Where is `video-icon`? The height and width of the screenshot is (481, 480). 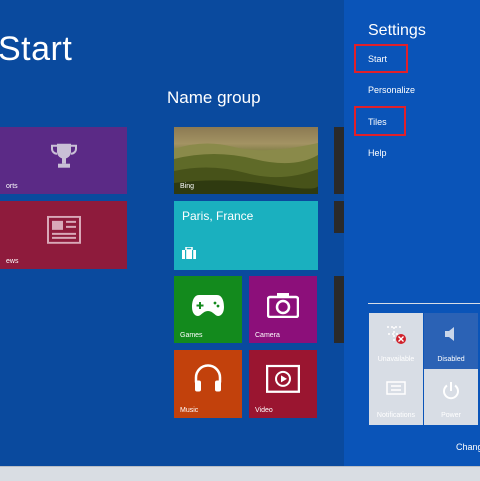
video-icon is located at coordinates (283, 381).